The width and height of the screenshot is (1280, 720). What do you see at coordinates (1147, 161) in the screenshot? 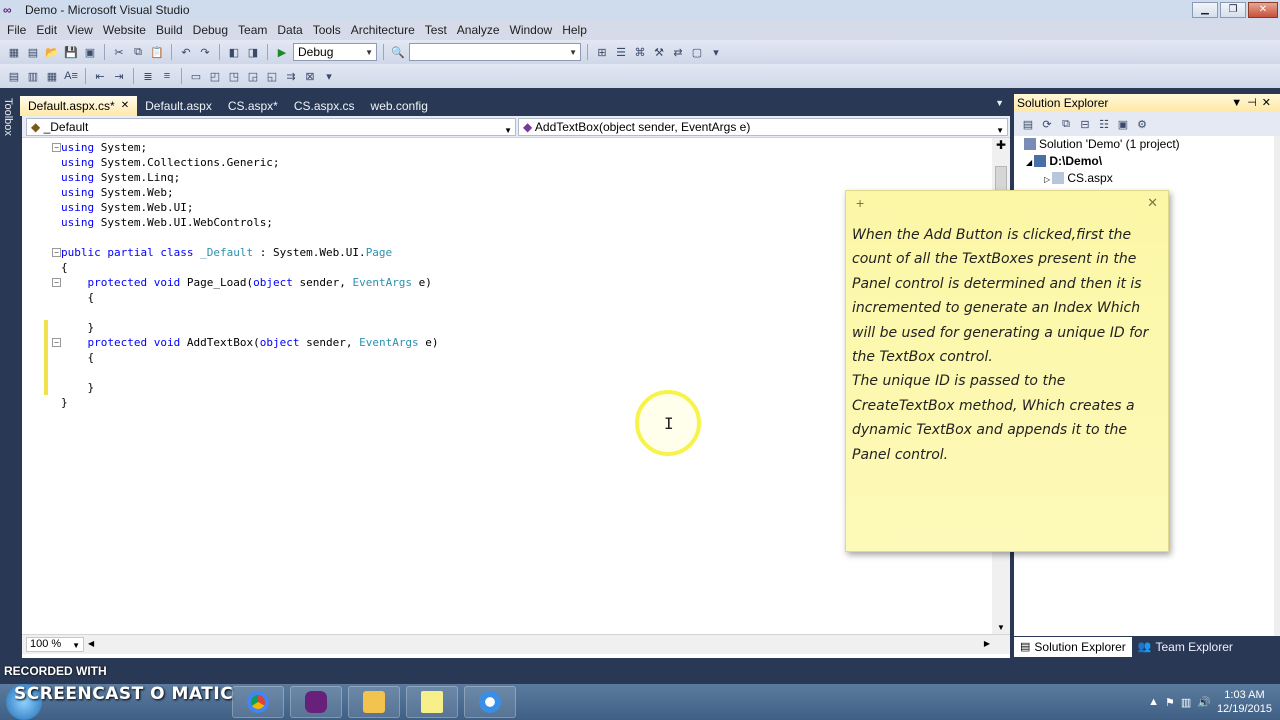
I see `project-node: ◢ D:\Demo\` at bounding box center [1147, 161].